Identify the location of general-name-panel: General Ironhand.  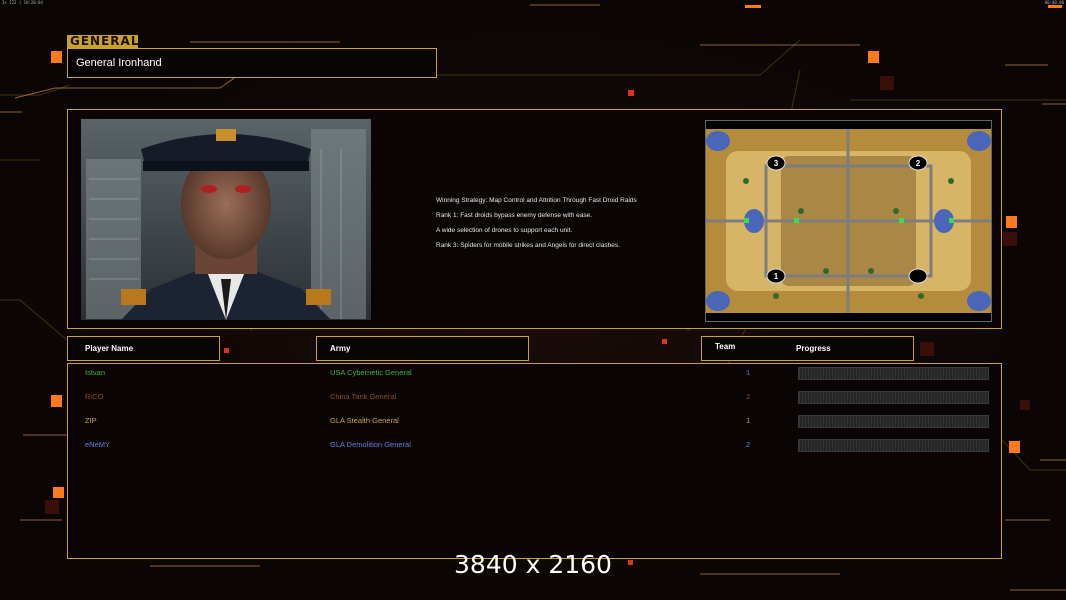
(252, 63).